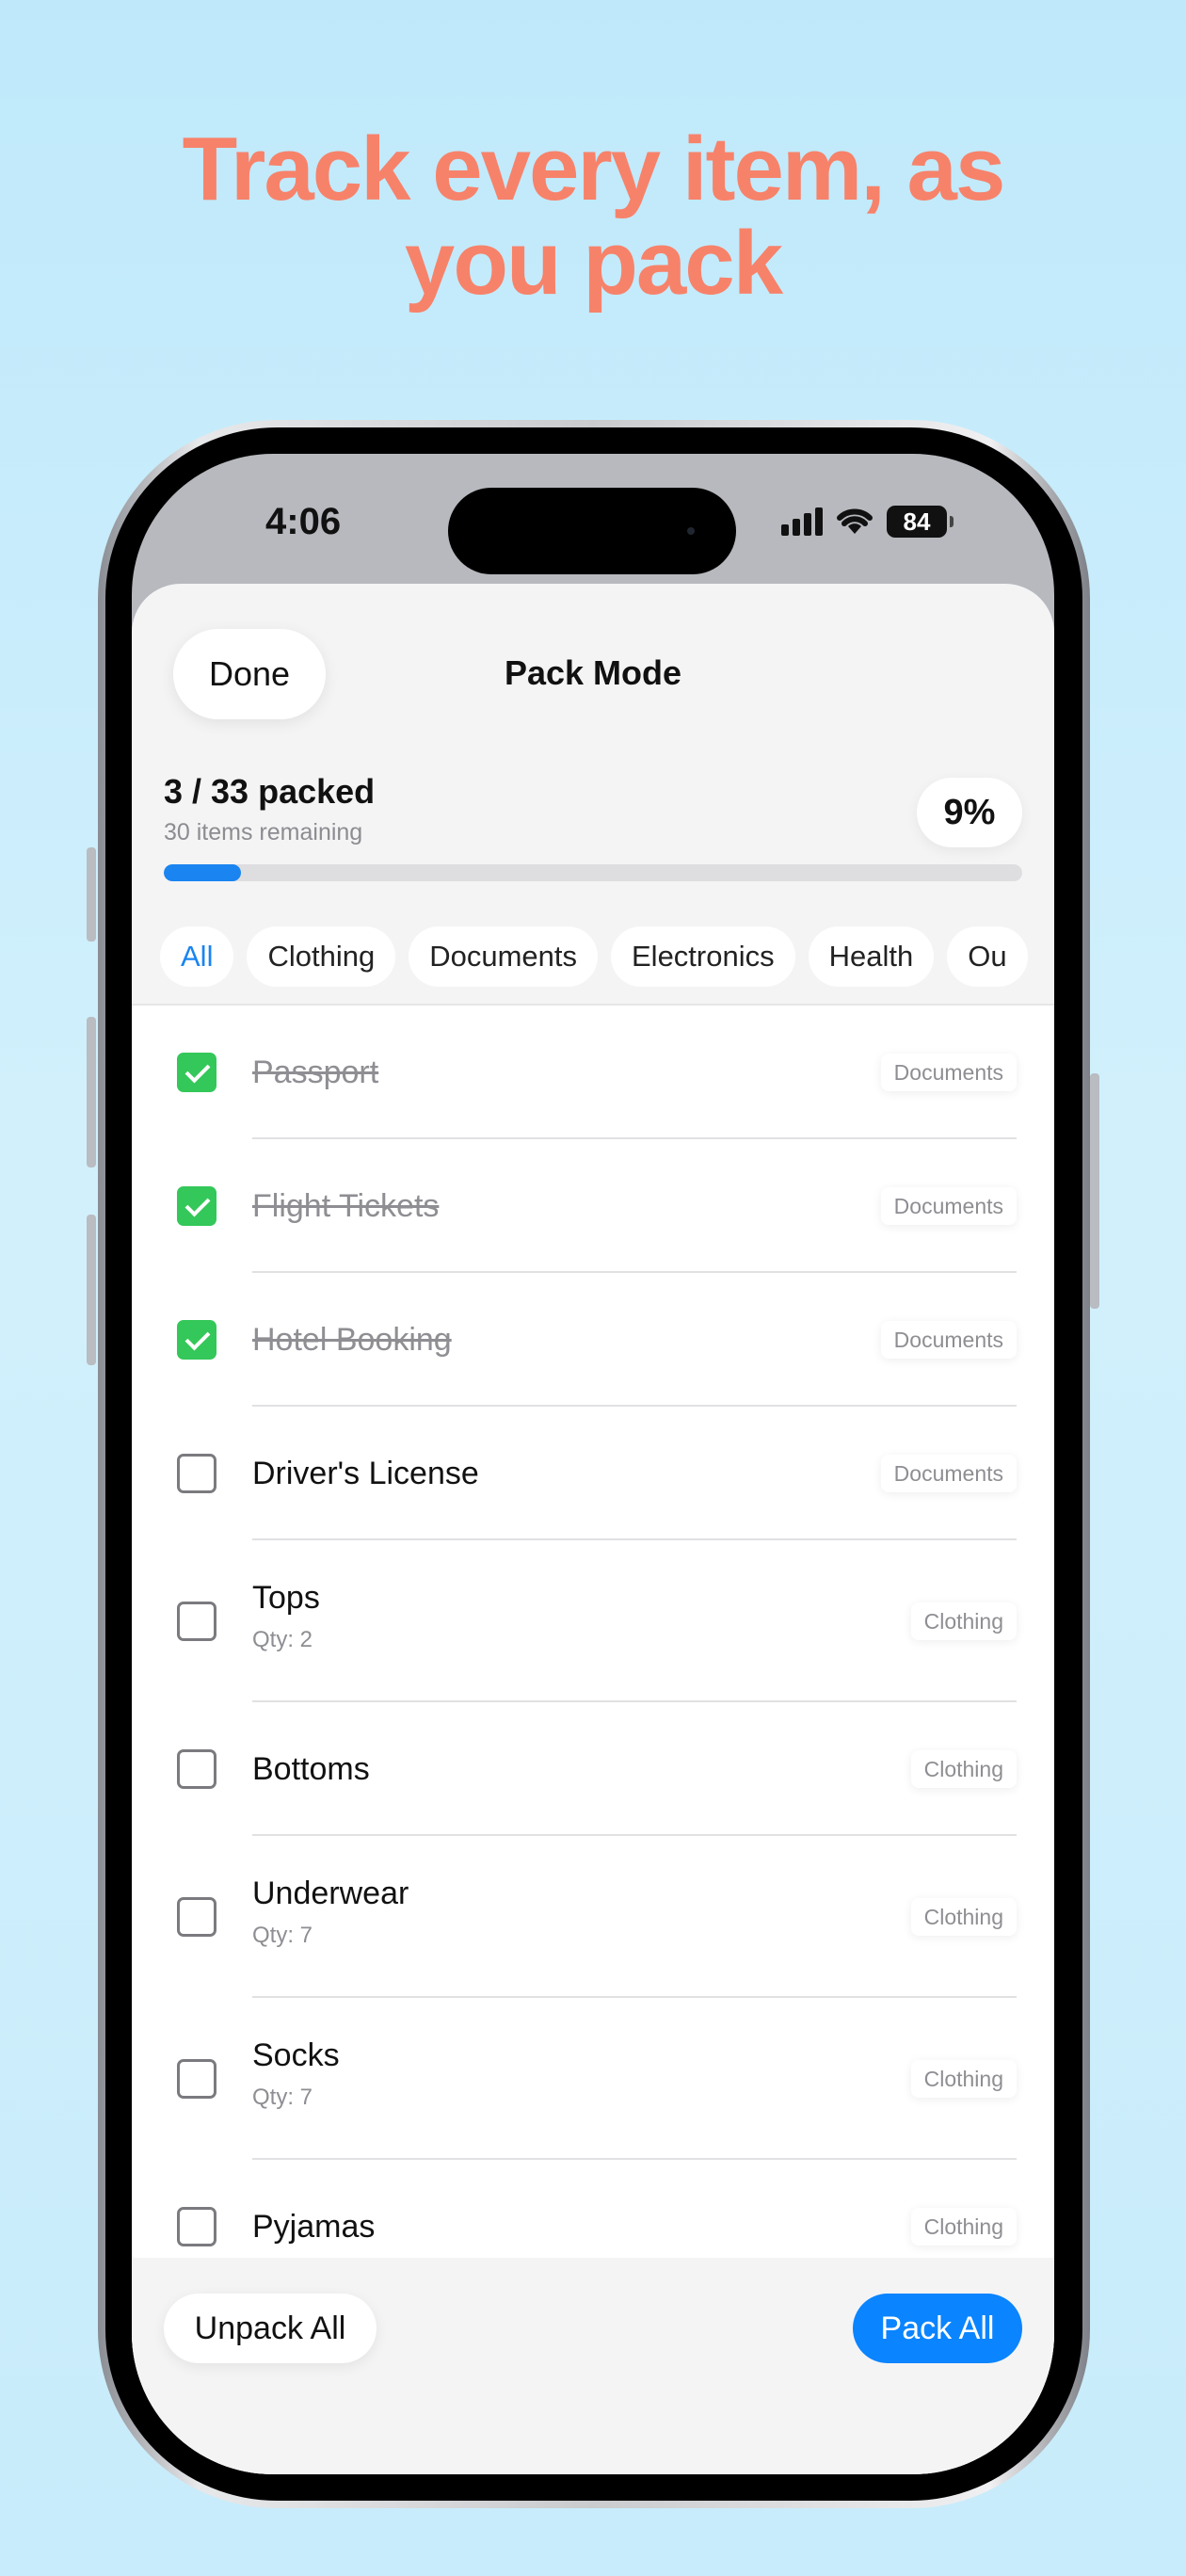 Image resolution: width=1186 pixels, height=2576 pixels. Describe the element at coordinates (197, 956) in the screenshot. I see `filter-chip-all: All` at that location.